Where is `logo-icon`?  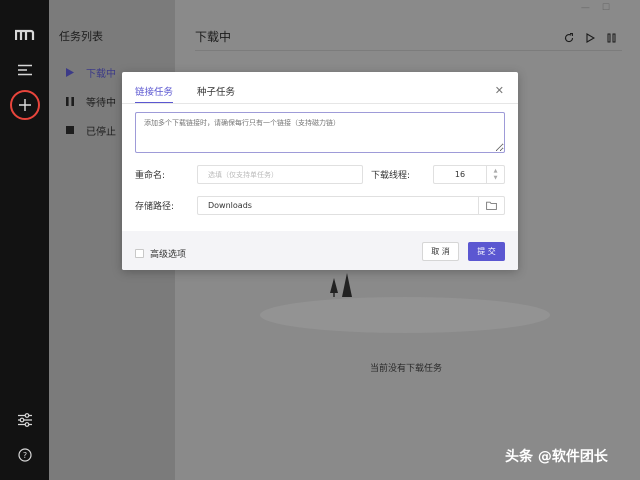 logo-icon is located at coordinates (24, 35).